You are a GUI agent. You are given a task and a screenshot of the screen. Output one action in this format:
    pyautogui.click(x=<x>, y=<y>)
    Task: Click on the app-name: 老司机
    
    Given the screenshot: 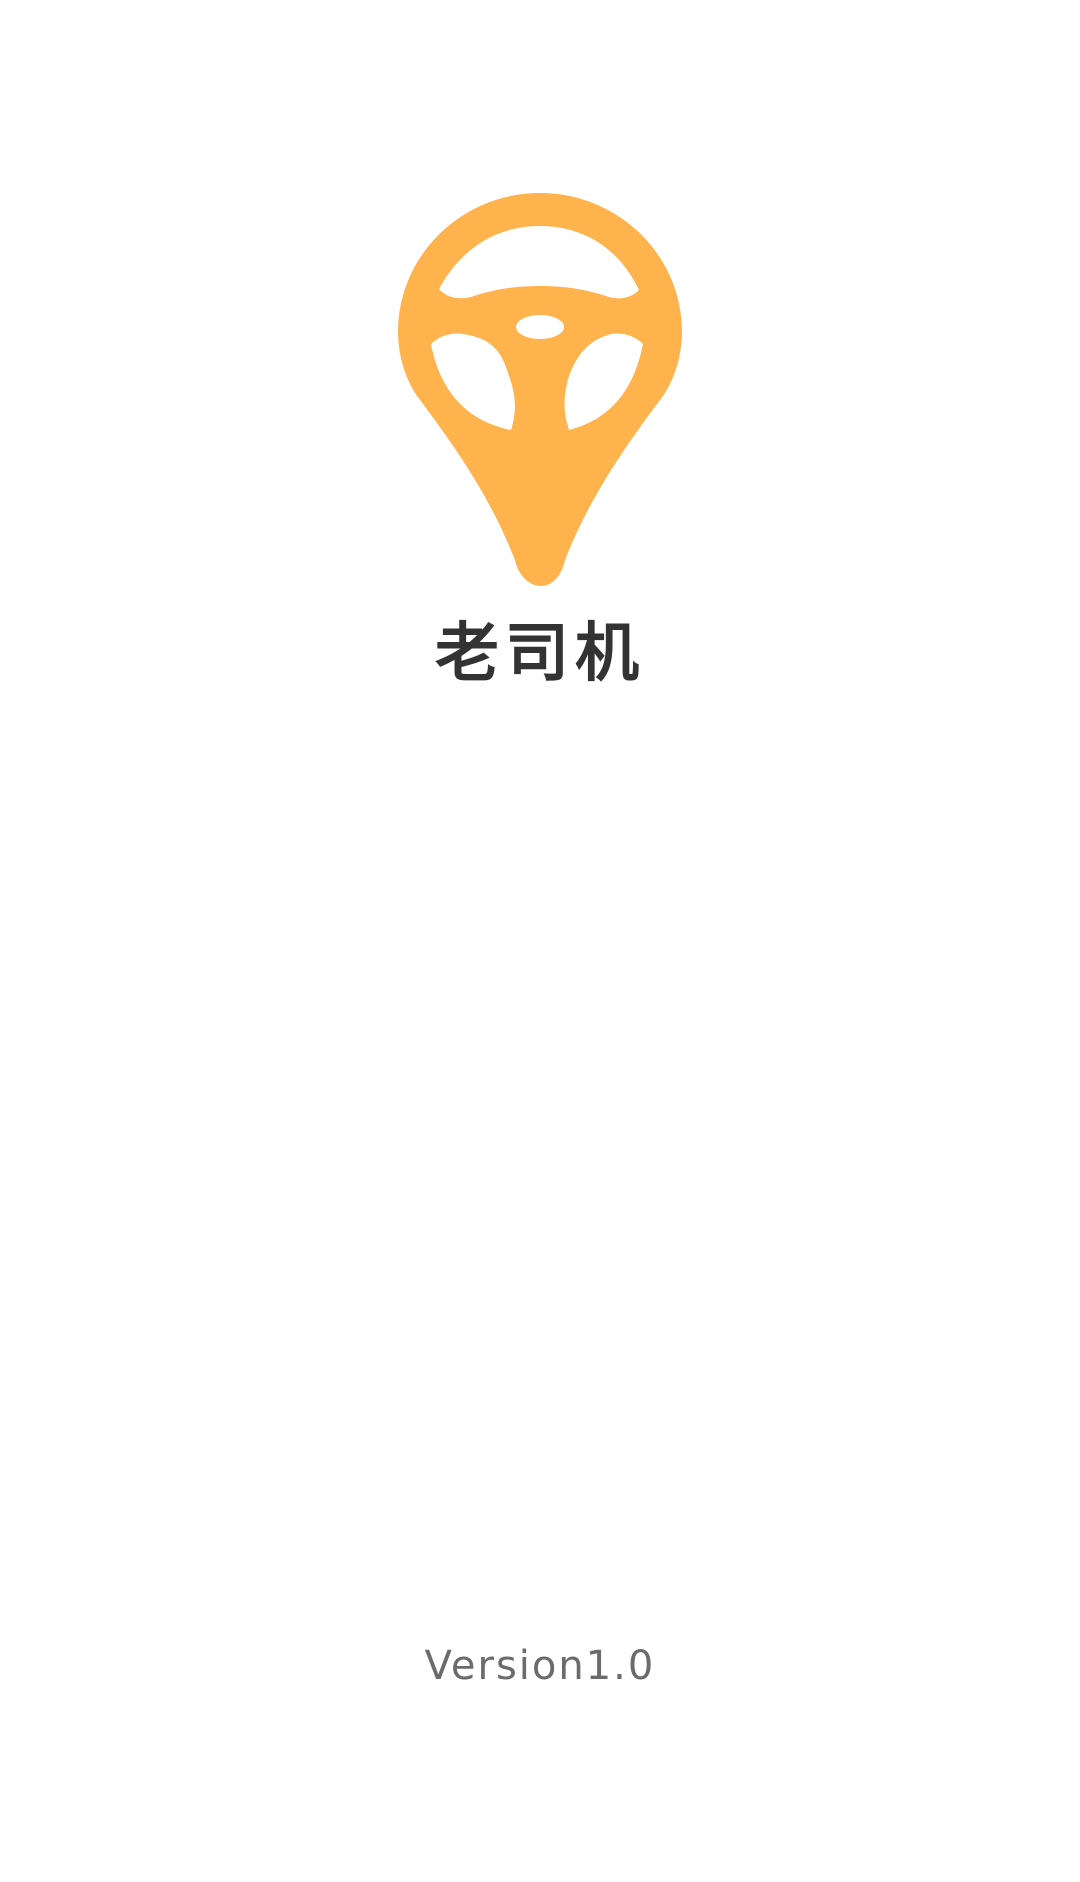 What is the action you would take?
    pyautogui.click(x=540, y=654)
    